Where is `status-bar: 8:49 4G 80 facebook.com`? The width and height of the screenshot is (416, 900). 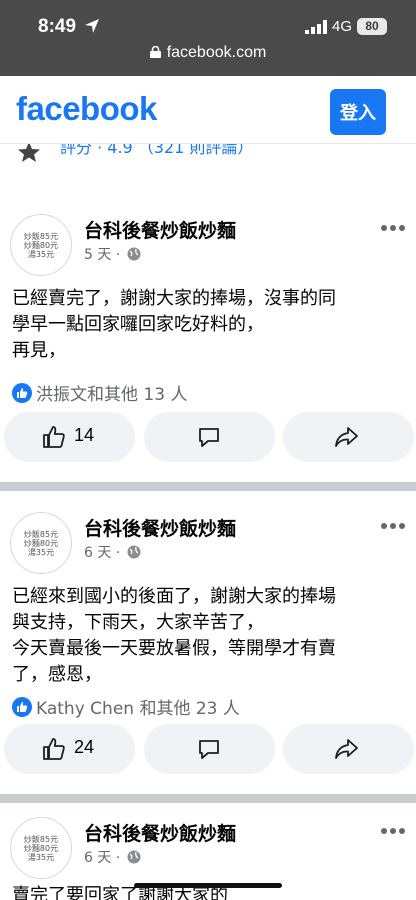 status-bar: 8:49 4G 80 facebook.com is located at coordinates (208, 38).